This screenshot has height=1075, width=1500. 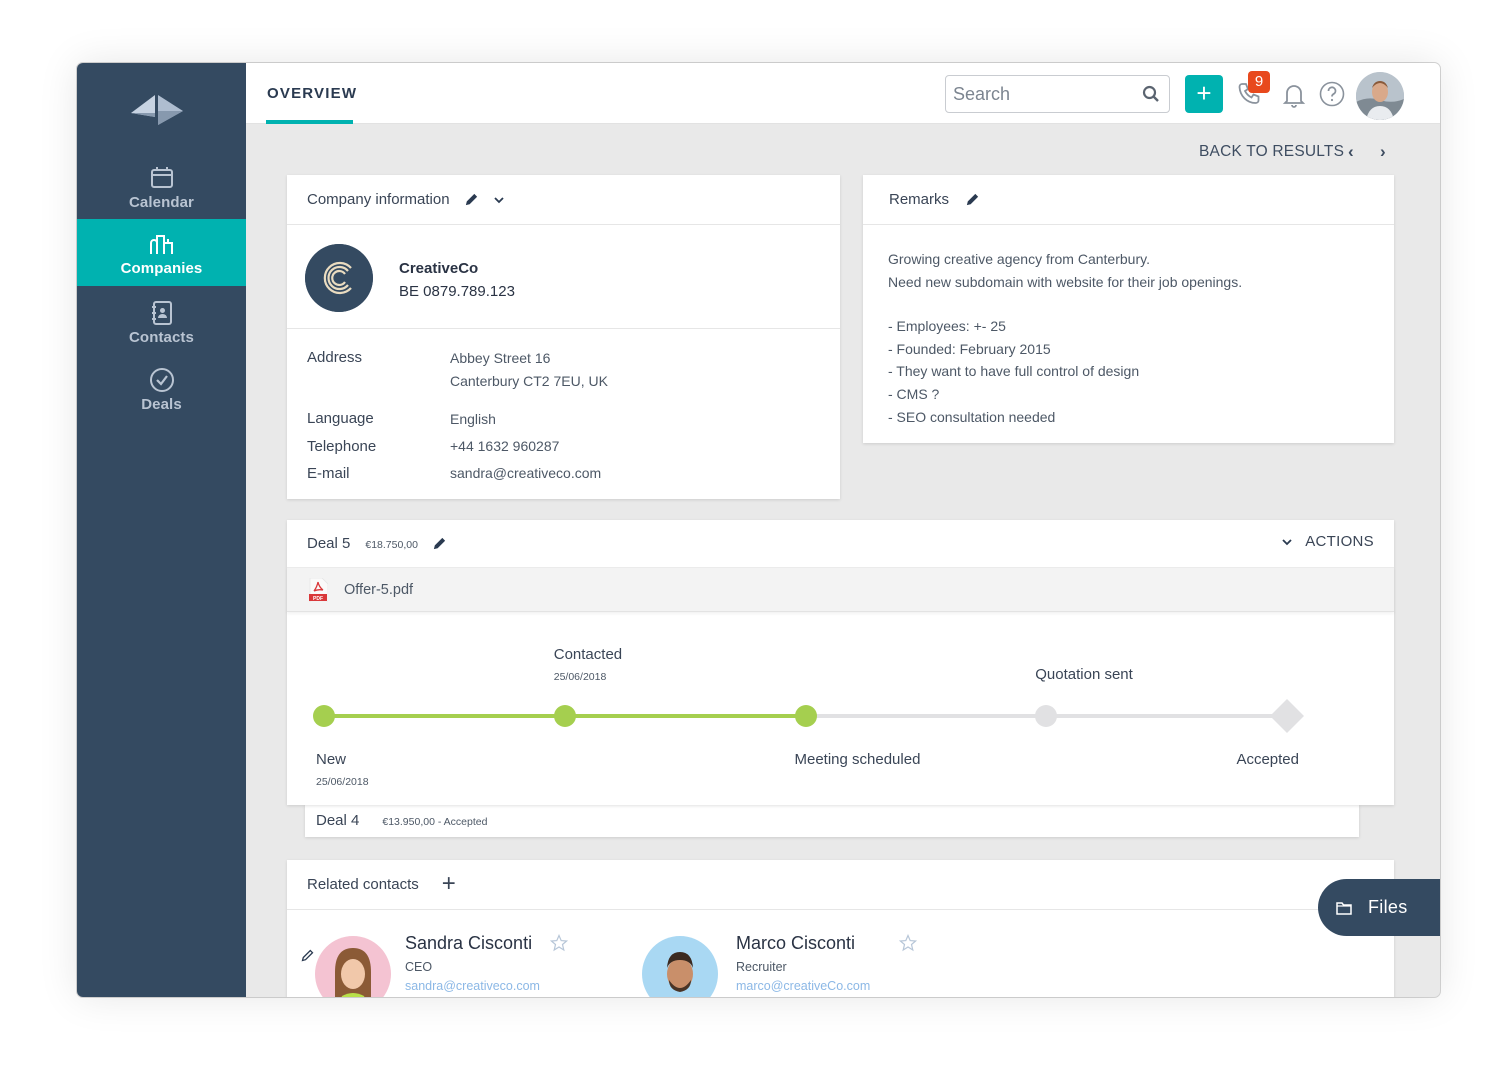 I want to click on active-tab-indicator, so click(x=309, y=122).